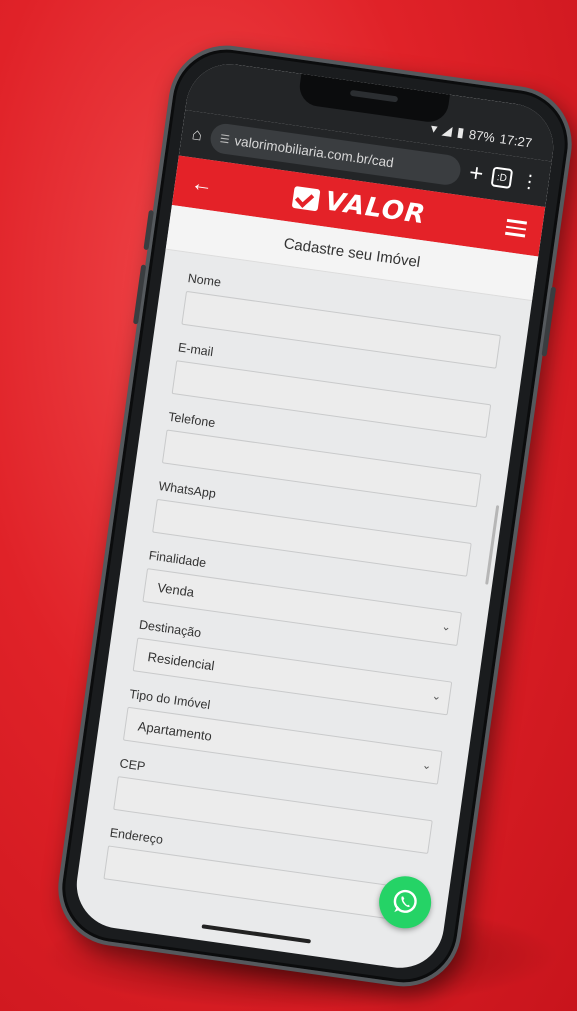 Image resolution: width=577 pixels, height=1011 pixels. Describe the element at coordinates (139, 294) in the screenshot. I see `volume-down-button` at that location.